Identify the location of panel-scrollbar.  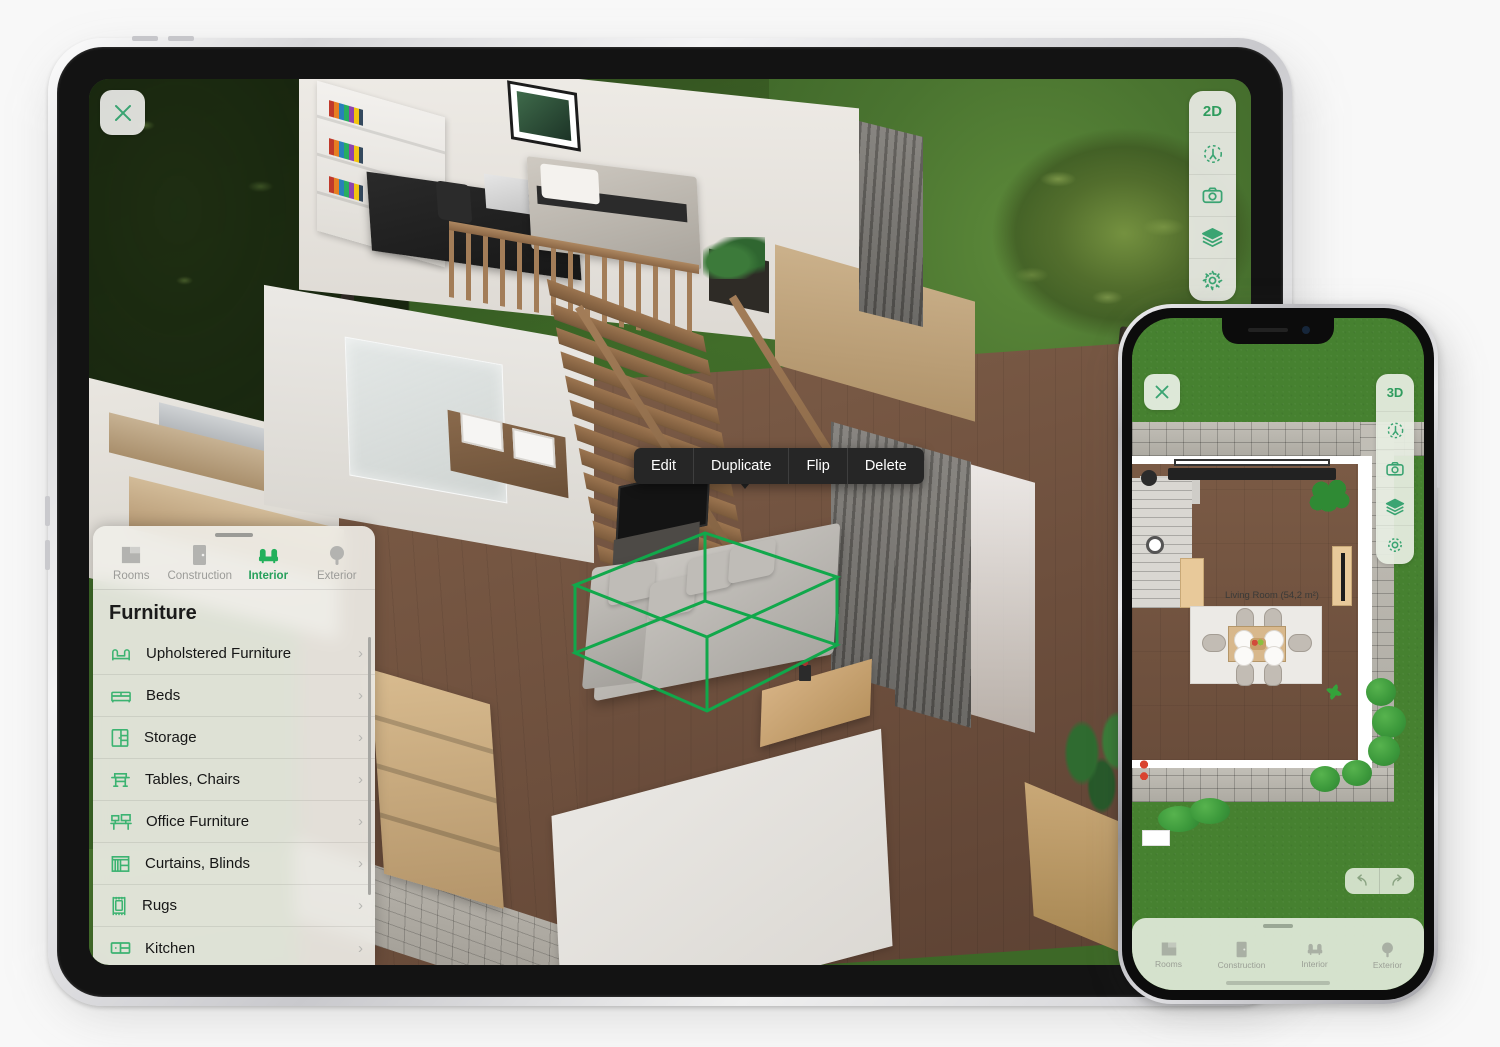
(369, 766).